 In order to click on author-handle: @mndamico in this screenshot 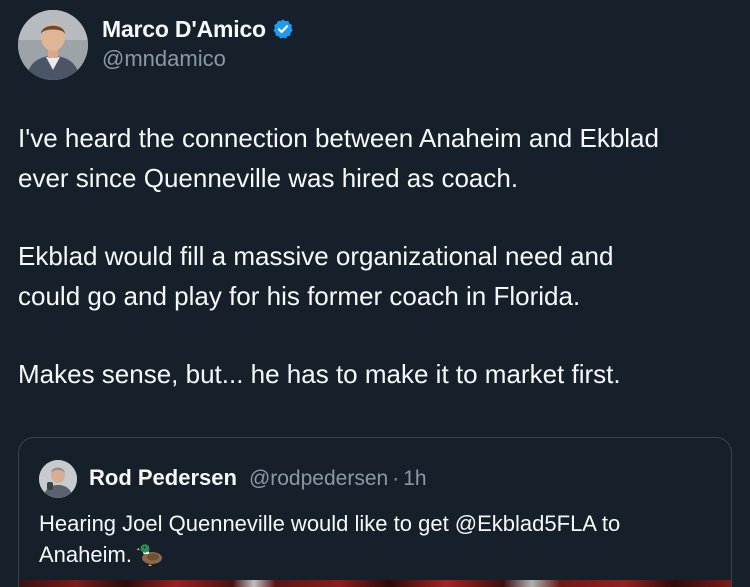, I will do `click(164, 59)`.